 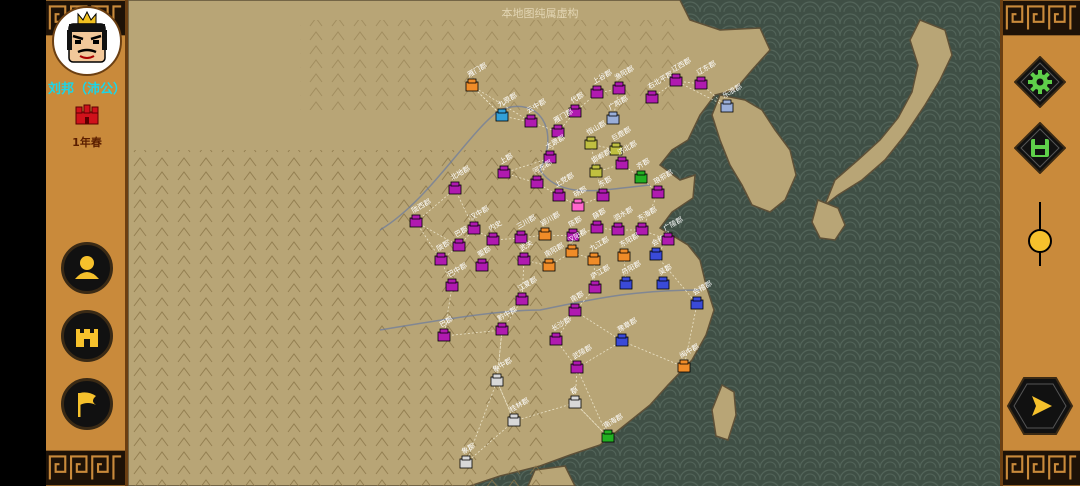 What do you see at coordinates (87, 142) in the screenshot?
I see `game-year: 1年春` at bounding box center [87, 142].